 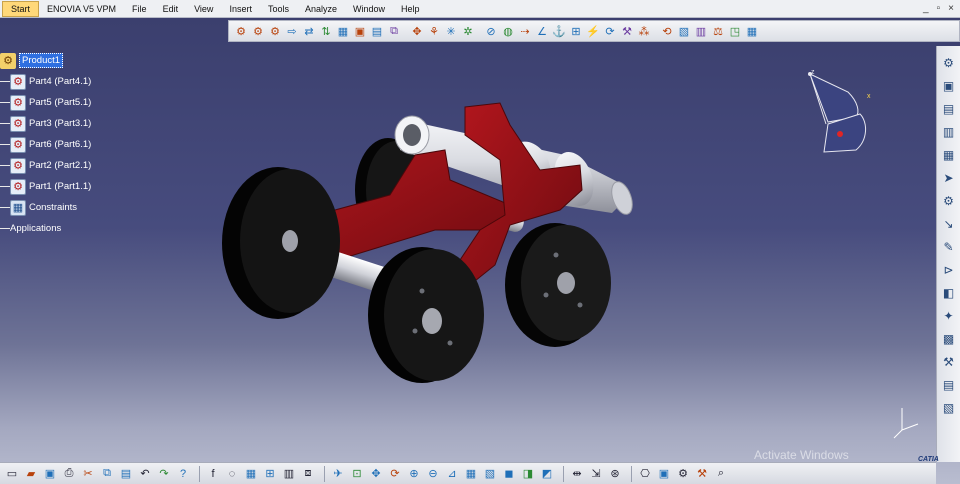 What do you see at coordinates (752, 31) in the screenshot?
I see `bill-of-material-icon: ▦` at bounding box center [752, 31].